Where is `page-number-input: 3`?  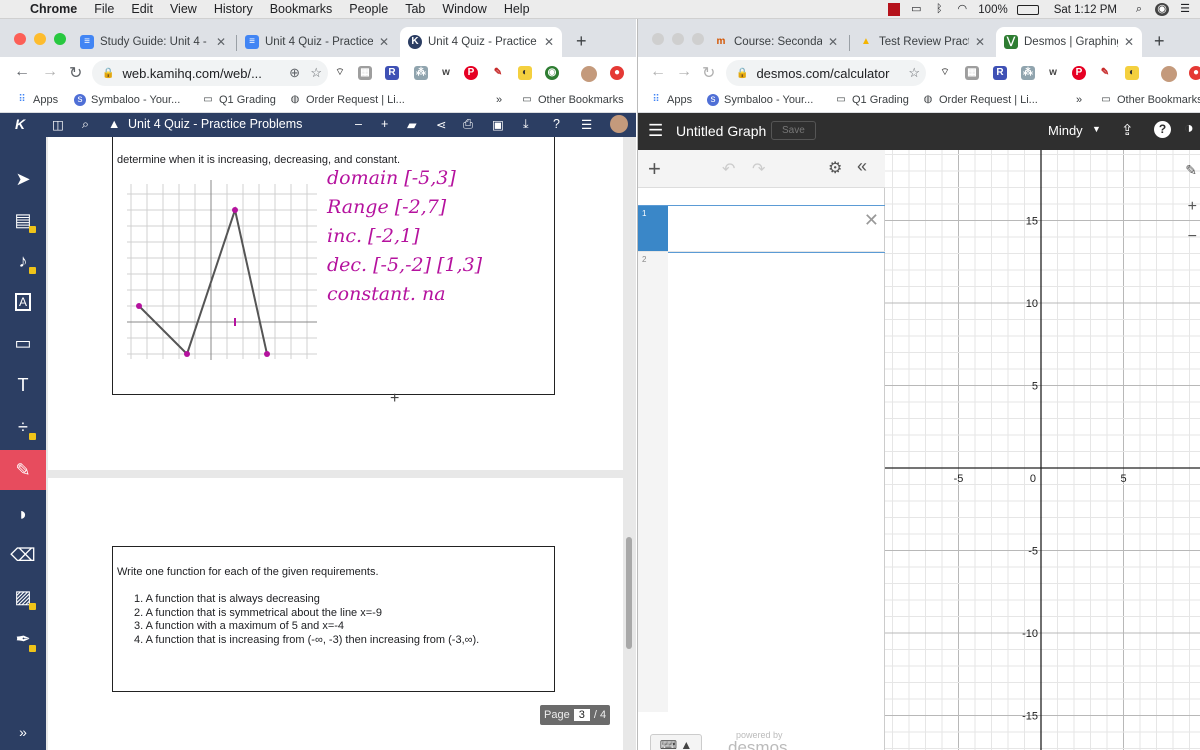
page-number-input: 3 is located at coordinates (581, 715).